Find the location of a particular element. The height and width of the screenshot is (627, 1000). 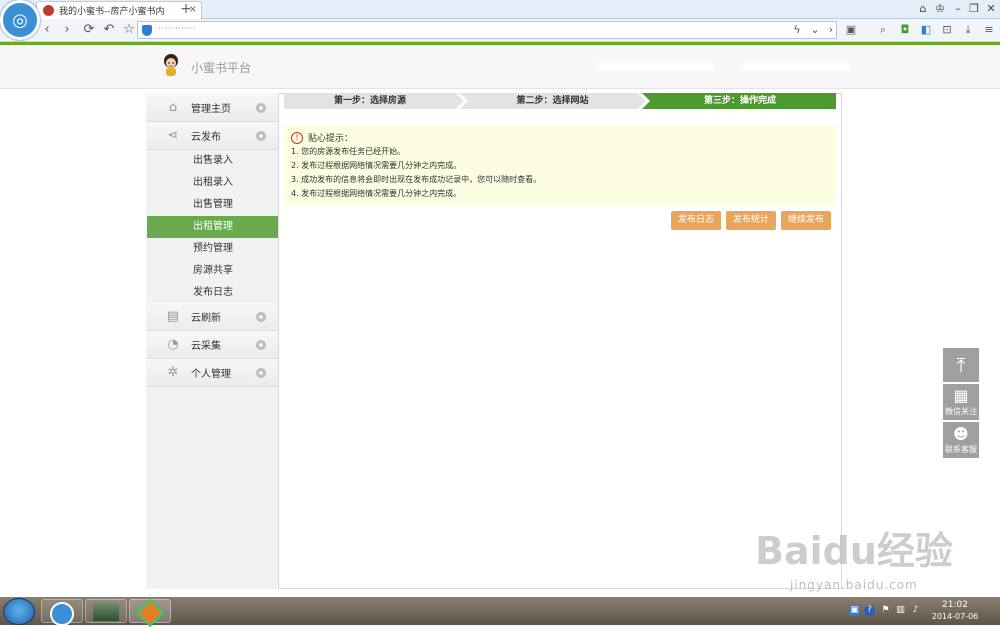

site-header is located at coordinates (500, 67).